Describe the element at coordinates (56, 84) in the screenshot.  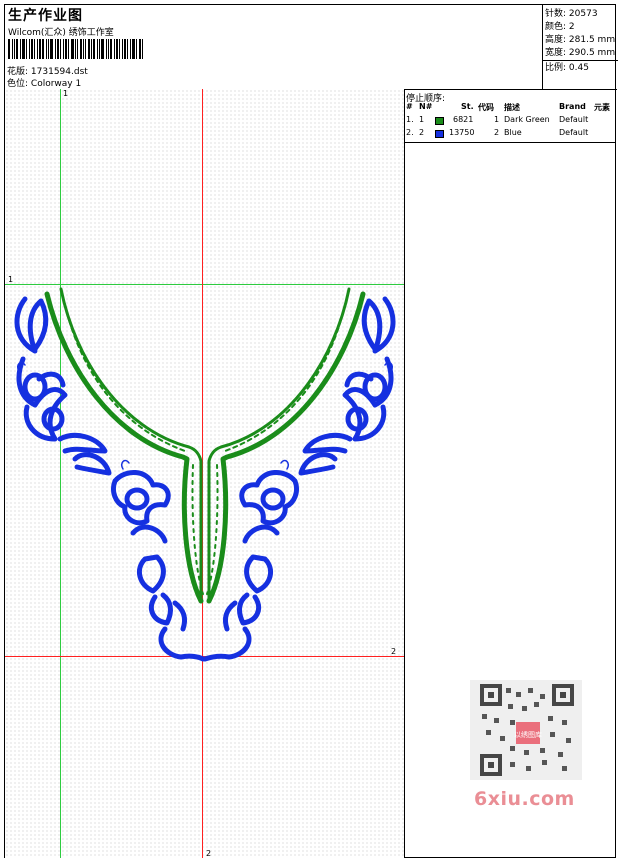
I see `colorway-value: Colorway 1` at that location.